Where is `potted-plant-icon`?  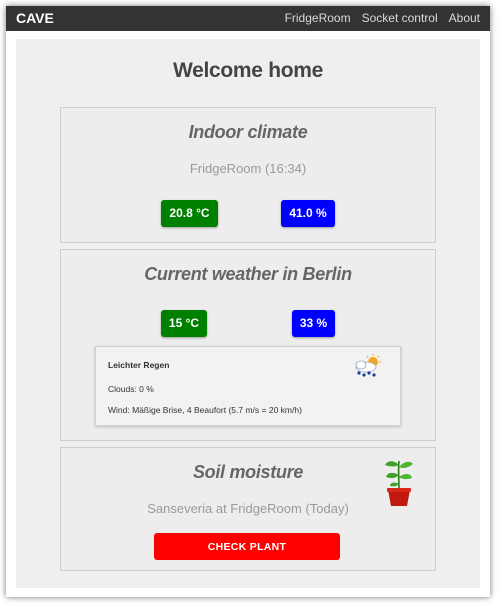 potted-plant-icon is located at coordinates (399, 483).